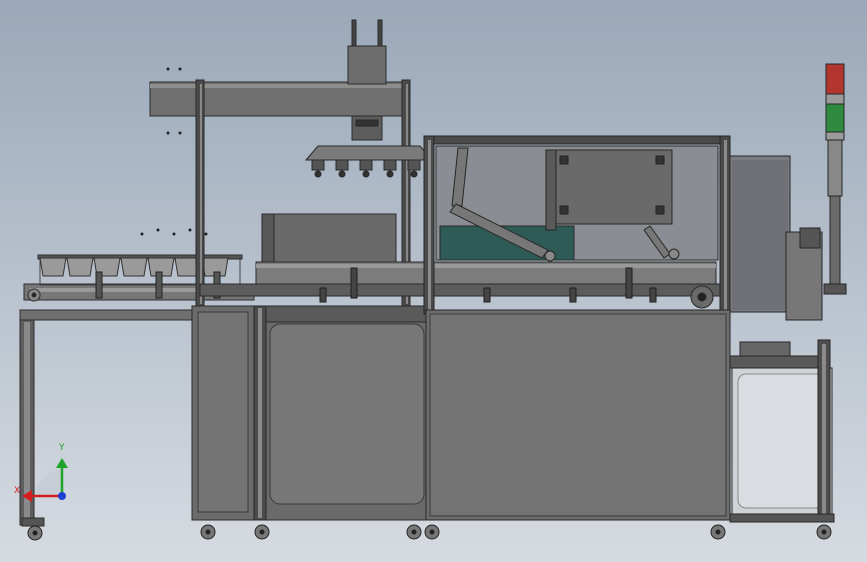 This screenshot has height=562, width=867. What do you see at coordinates (329, 239) in the screenshot?
I see `hopper-cover` at bounding box center [329, 239].